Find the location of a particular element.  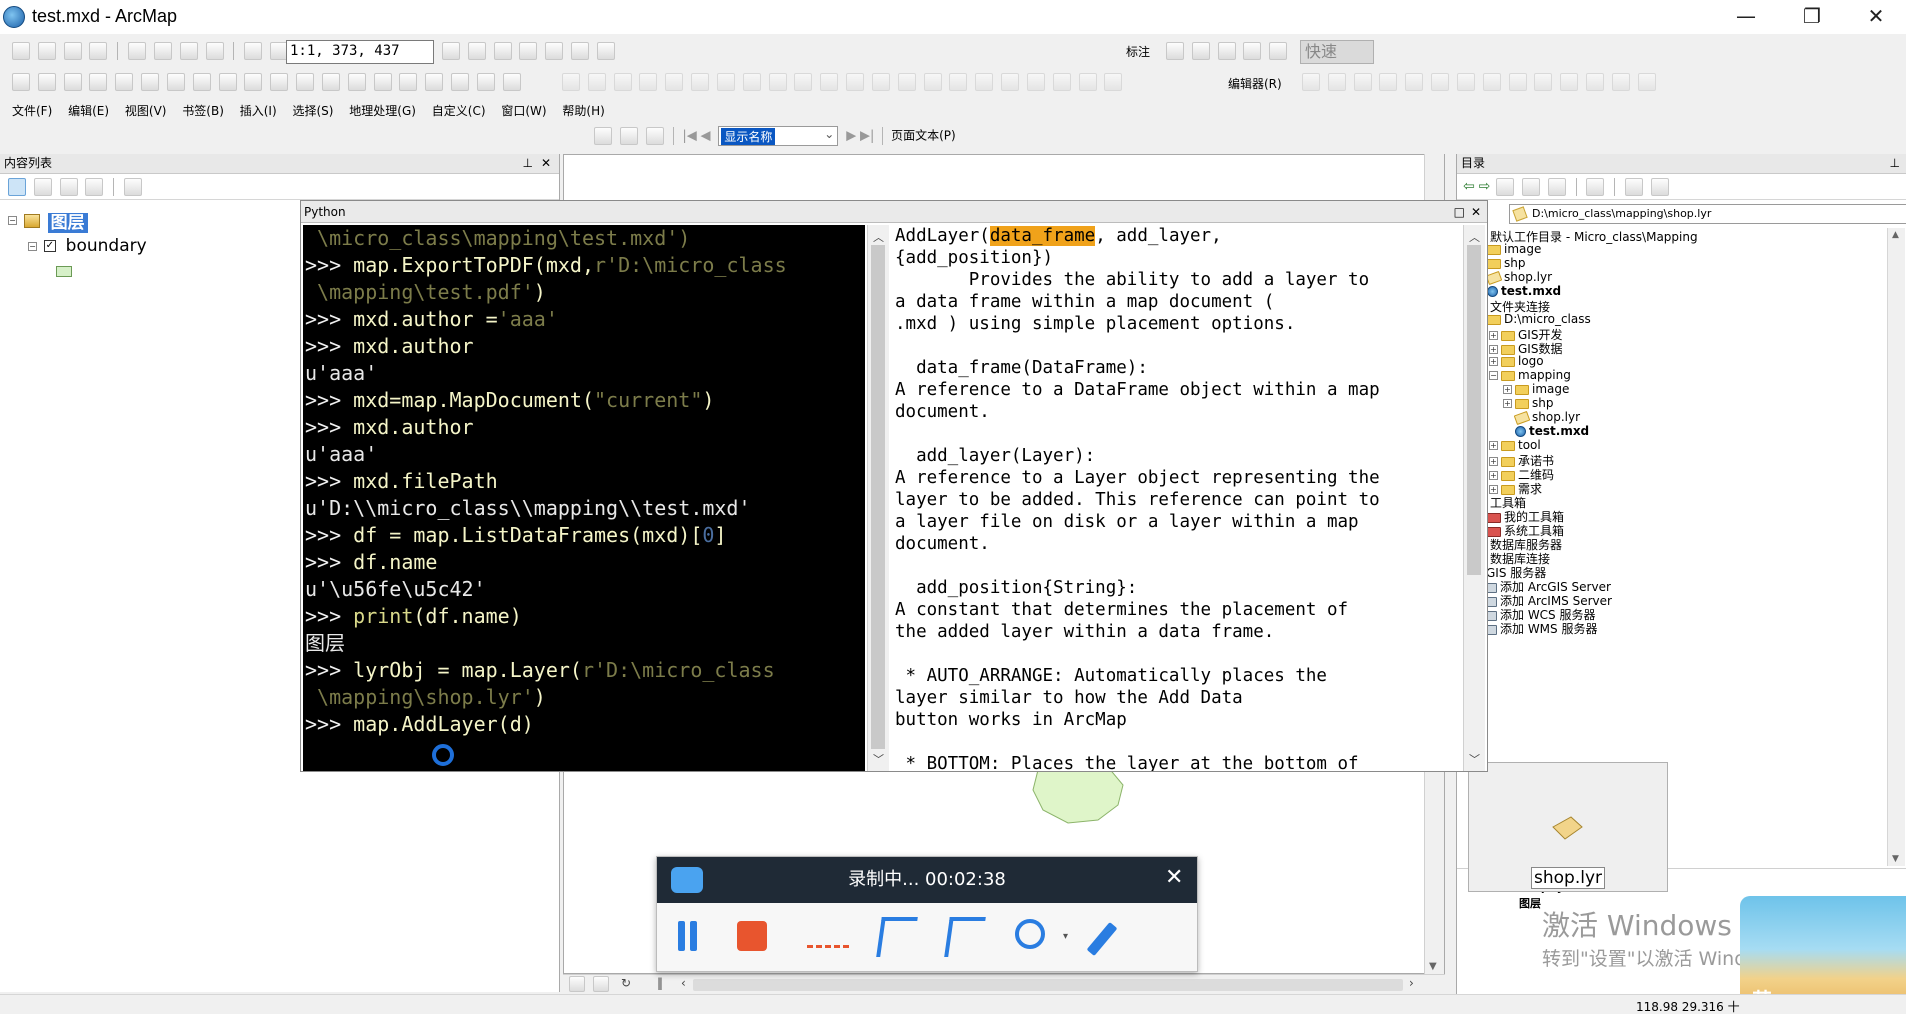

catalog-options-icon is located at coordinates (1659, 187).